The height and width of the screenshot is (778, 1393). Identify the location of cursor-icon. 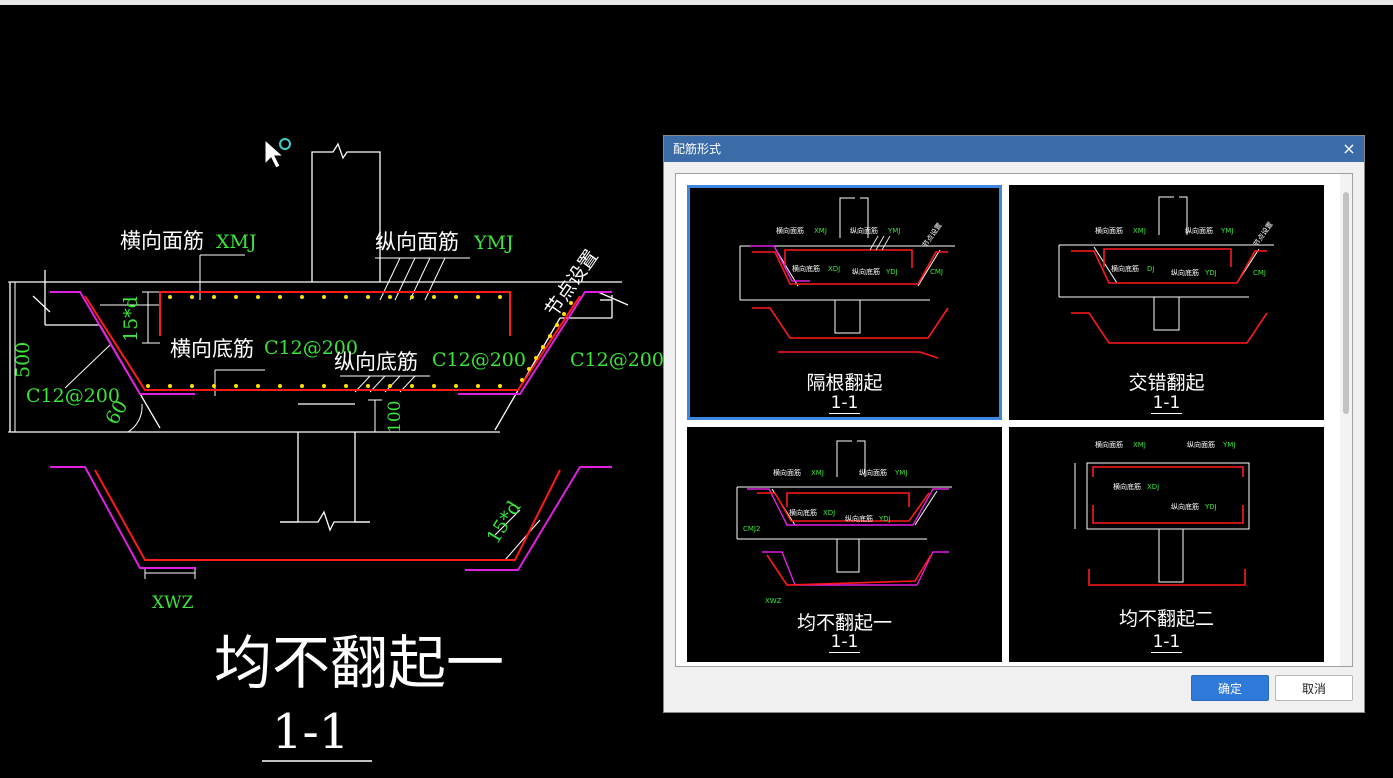
(277, 153).